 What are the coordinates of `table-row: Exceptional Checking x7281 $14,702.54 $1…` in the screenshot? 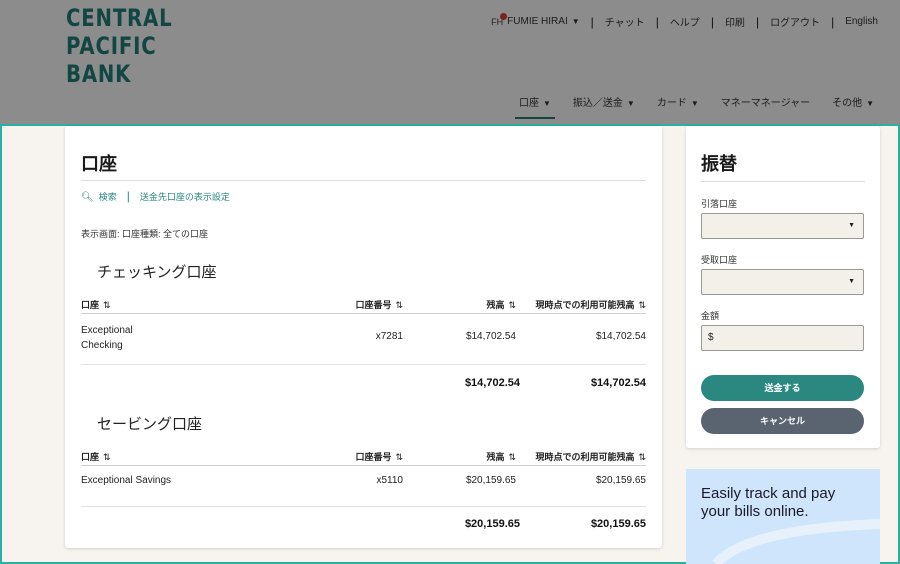 It's located at (363, 340).